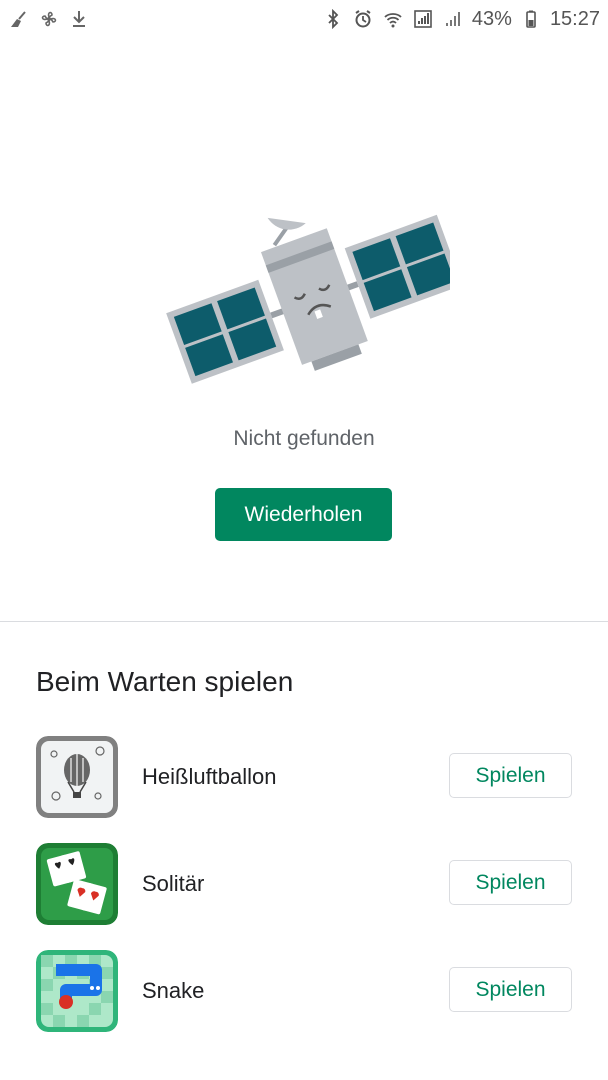  What do you see at coordinates (393, 19) in the screenshot?
I see `wifi-icon` at bounding box center [393, 19].